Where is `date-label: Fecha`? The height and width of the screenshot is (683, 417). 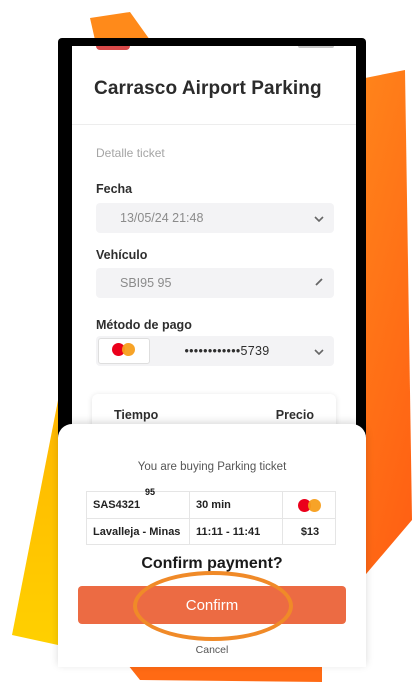 date-label: Fecha is located at coordinates (114, 189).